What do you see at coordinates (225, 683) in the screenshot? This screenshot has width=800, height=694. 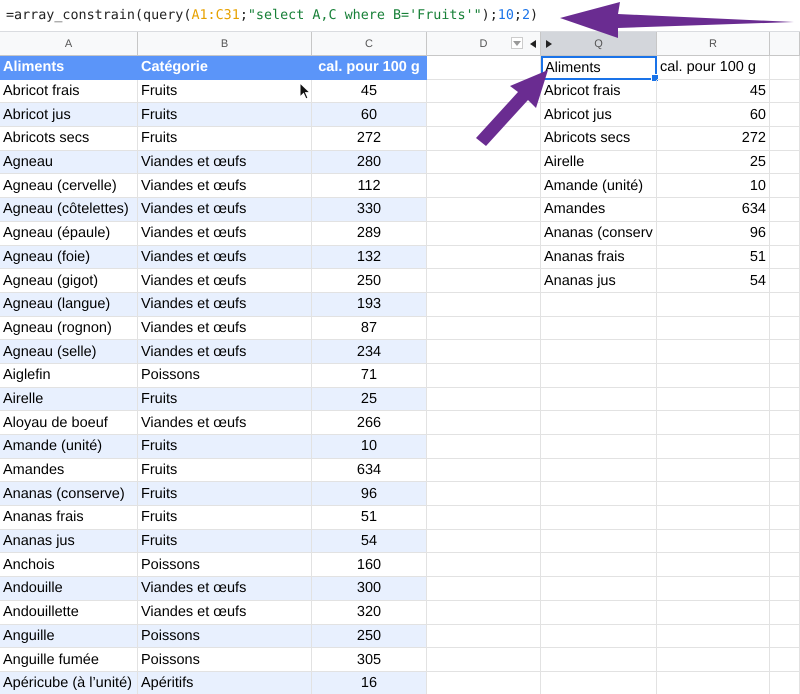 I see `table-cell: Apéritifs` at bounding box center [225, 683].